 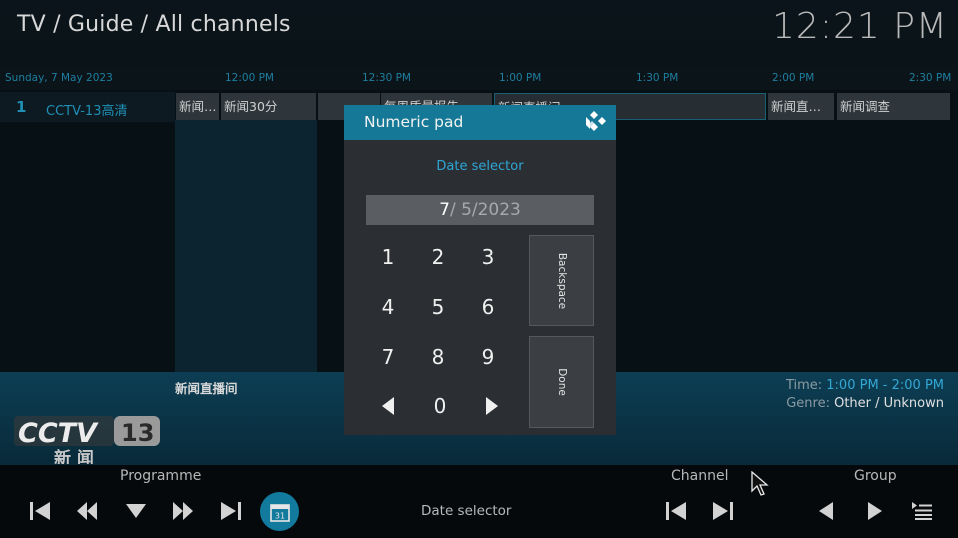 I want to click on done-button: Done, so click(x=561, y=382).